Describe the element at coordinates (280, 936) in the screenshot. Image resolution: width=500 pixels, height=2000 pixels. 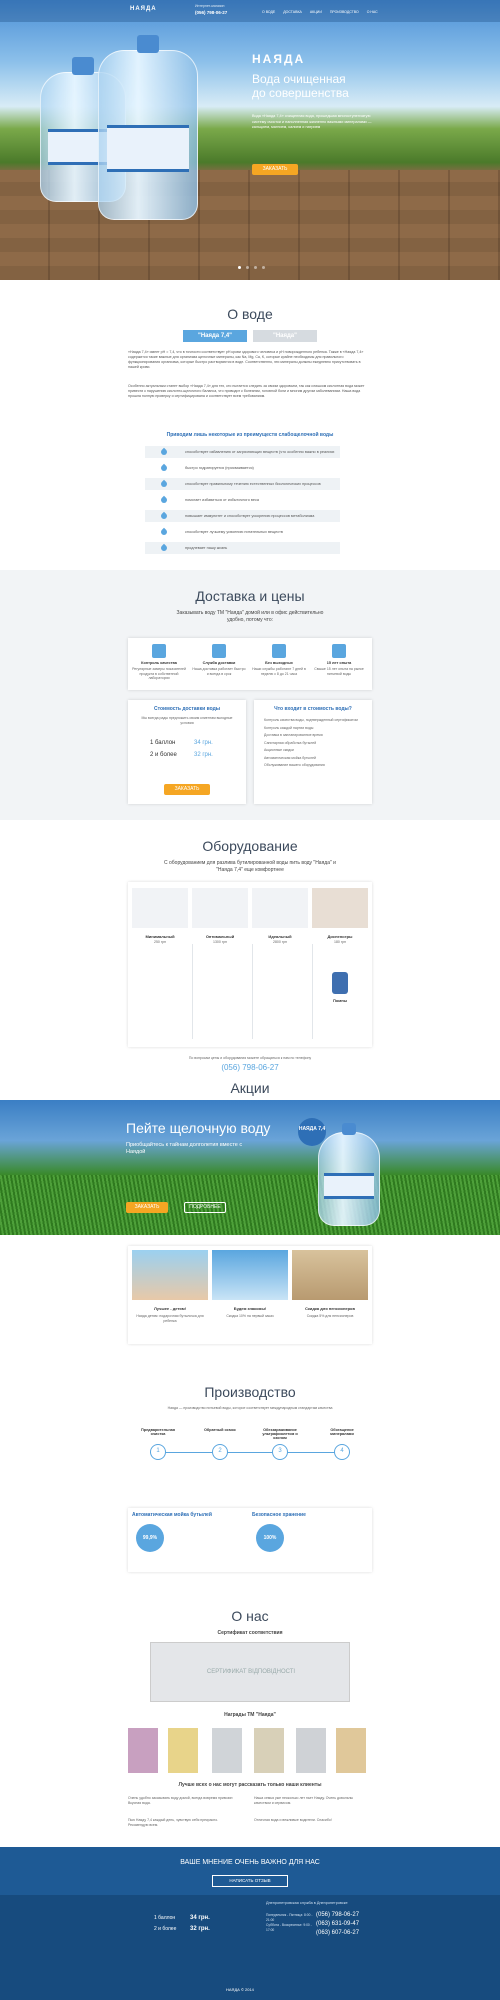
I see `equipment-name: Идеальный` at that location.